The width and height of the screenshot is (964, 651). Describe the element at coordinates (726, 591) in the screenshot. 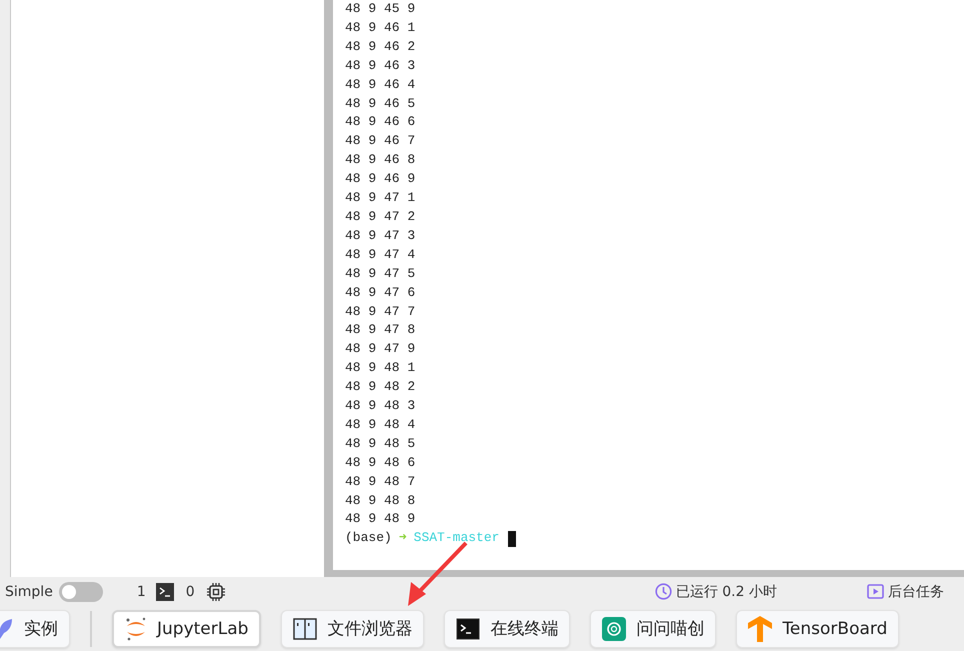

I see `runtime-label: 已运行 0.2 小时` at that location.